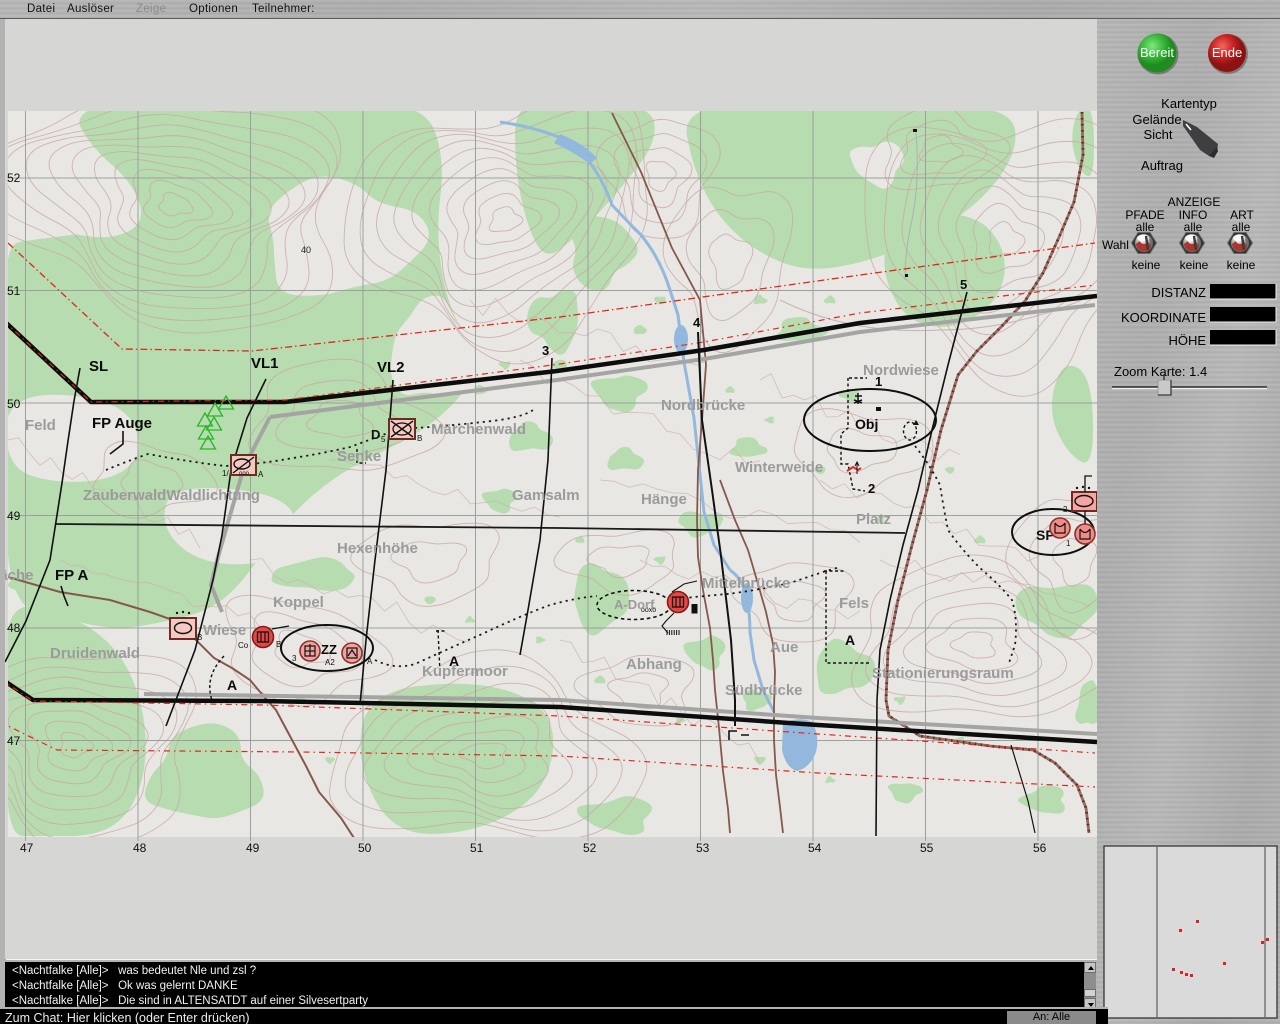 This screenshot has height=1024, width=1280. What do you see at coordinates (546, 495) in the screenshot?
I see `svg-text: Gamsalm` at bounding box center [546, 495].